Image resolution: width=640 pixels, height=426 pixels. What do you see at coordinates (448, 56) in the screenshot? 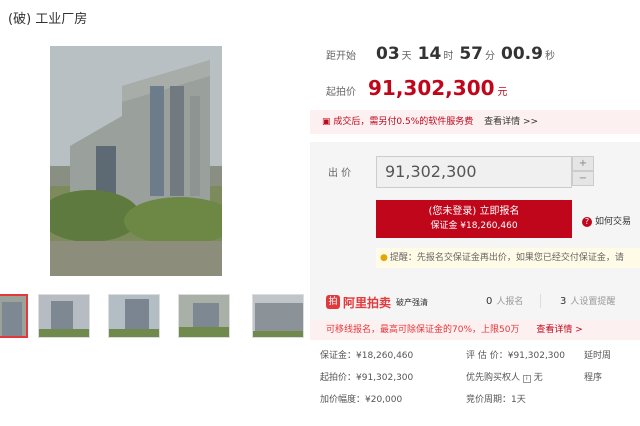
I see `countdown-hours-unit: 时` at bounding box center [448, 56].